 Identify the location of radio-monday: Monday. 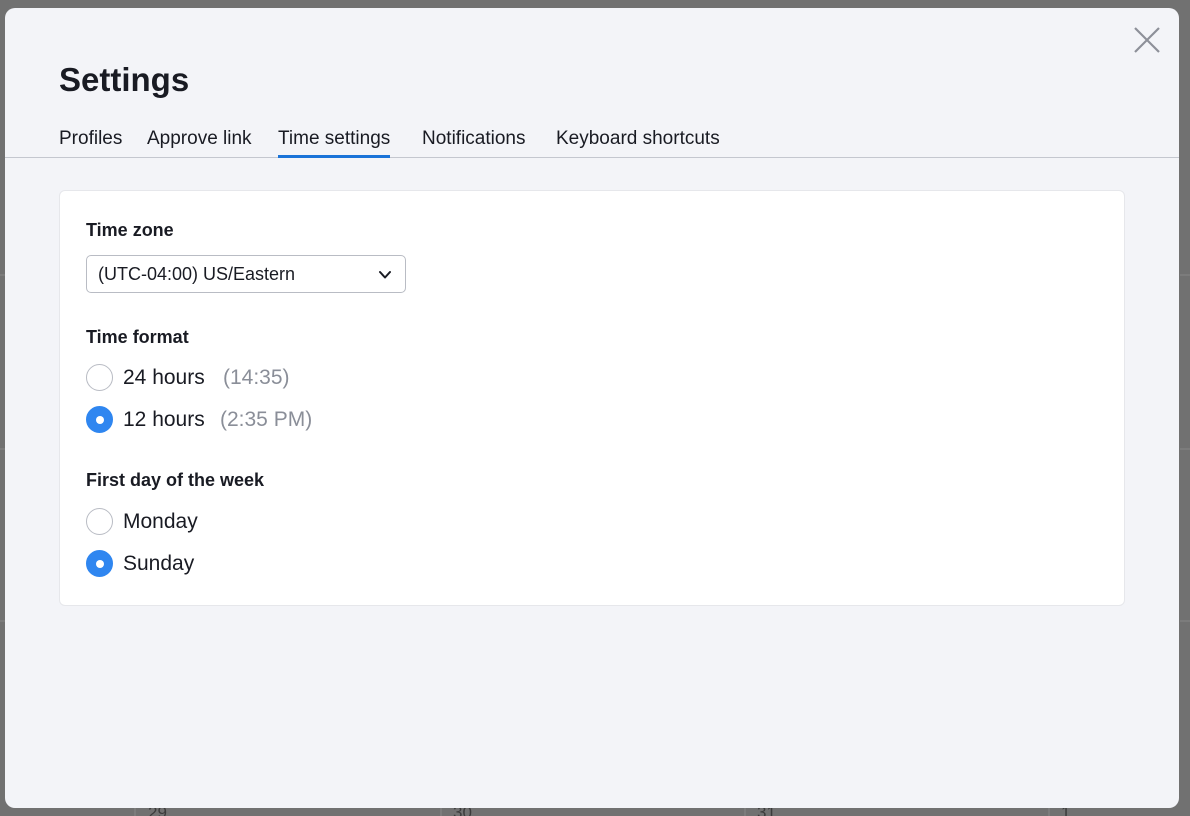
(161, 522).